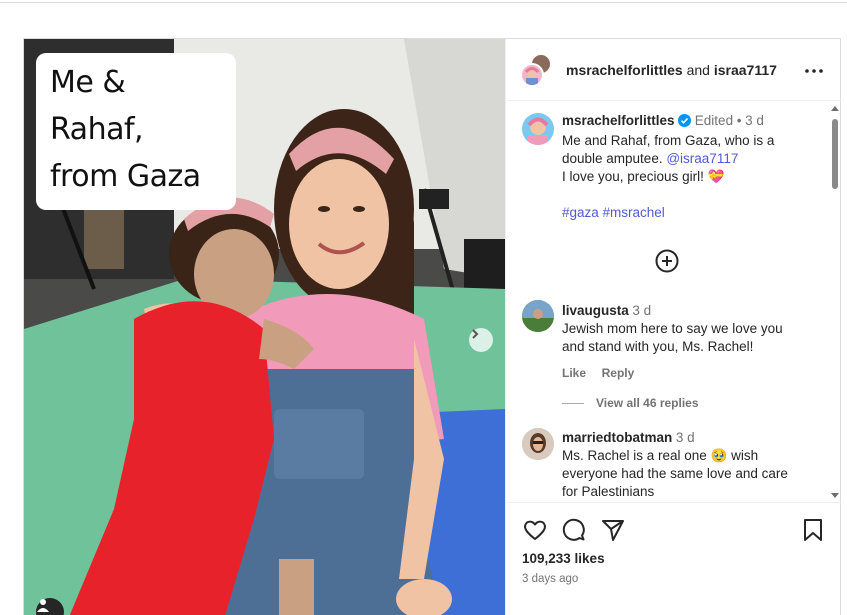 This screenshot has width=847, height=615. I want to click on likes-count: 109,233 likes, so click(563, 558).